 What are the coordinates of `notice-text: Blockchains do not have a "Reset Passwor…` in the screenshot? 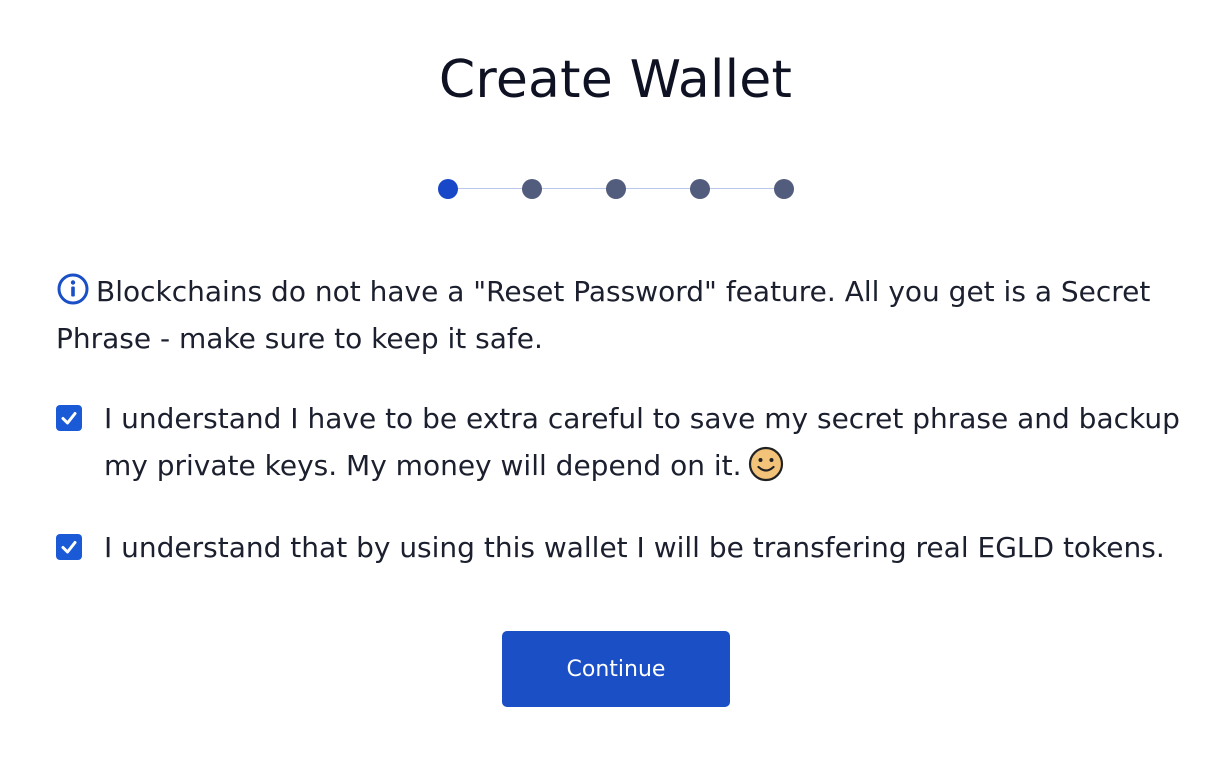 It's located at (603, 315).